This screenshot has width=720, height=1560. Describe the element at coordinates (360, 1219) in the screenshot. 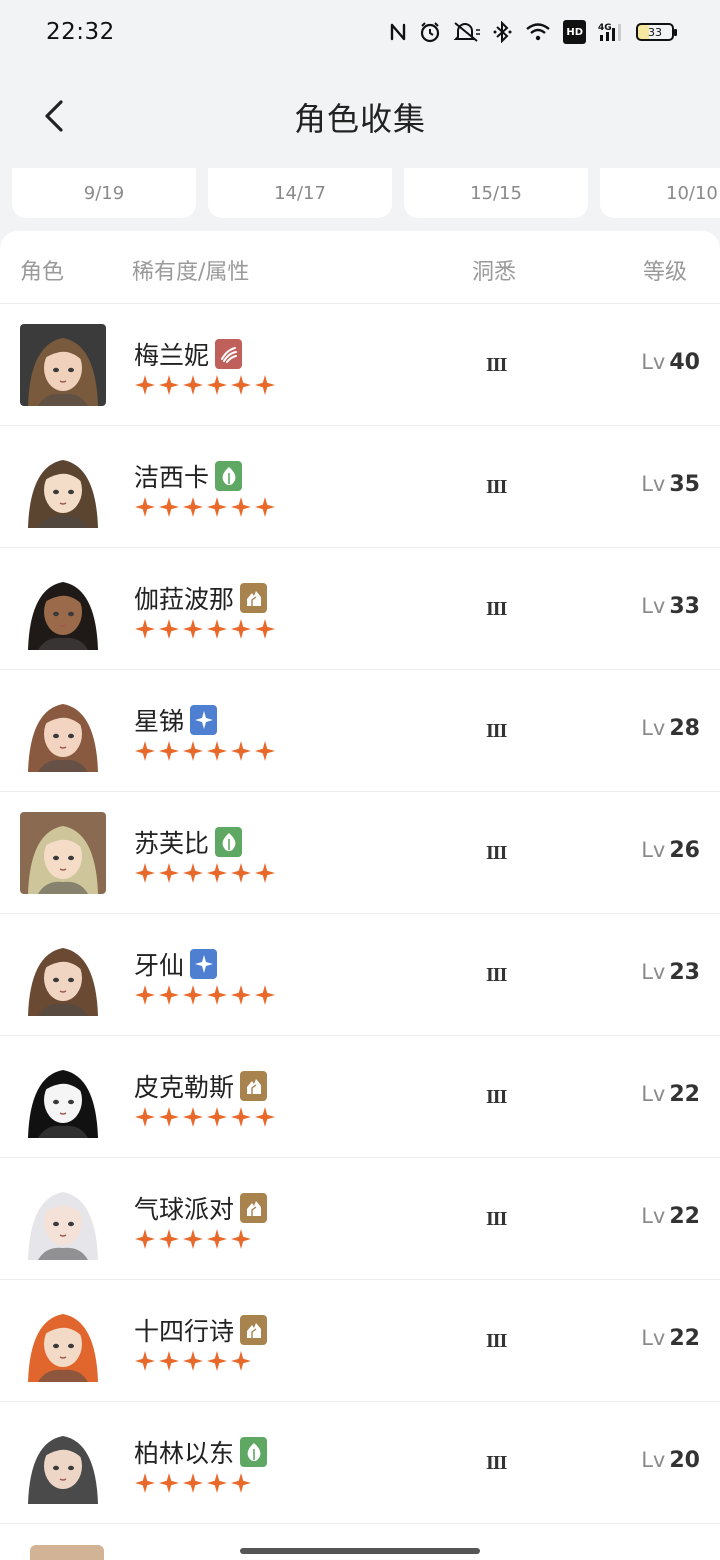

I see `character-row: 气球派对 III Lv 22` at that location.